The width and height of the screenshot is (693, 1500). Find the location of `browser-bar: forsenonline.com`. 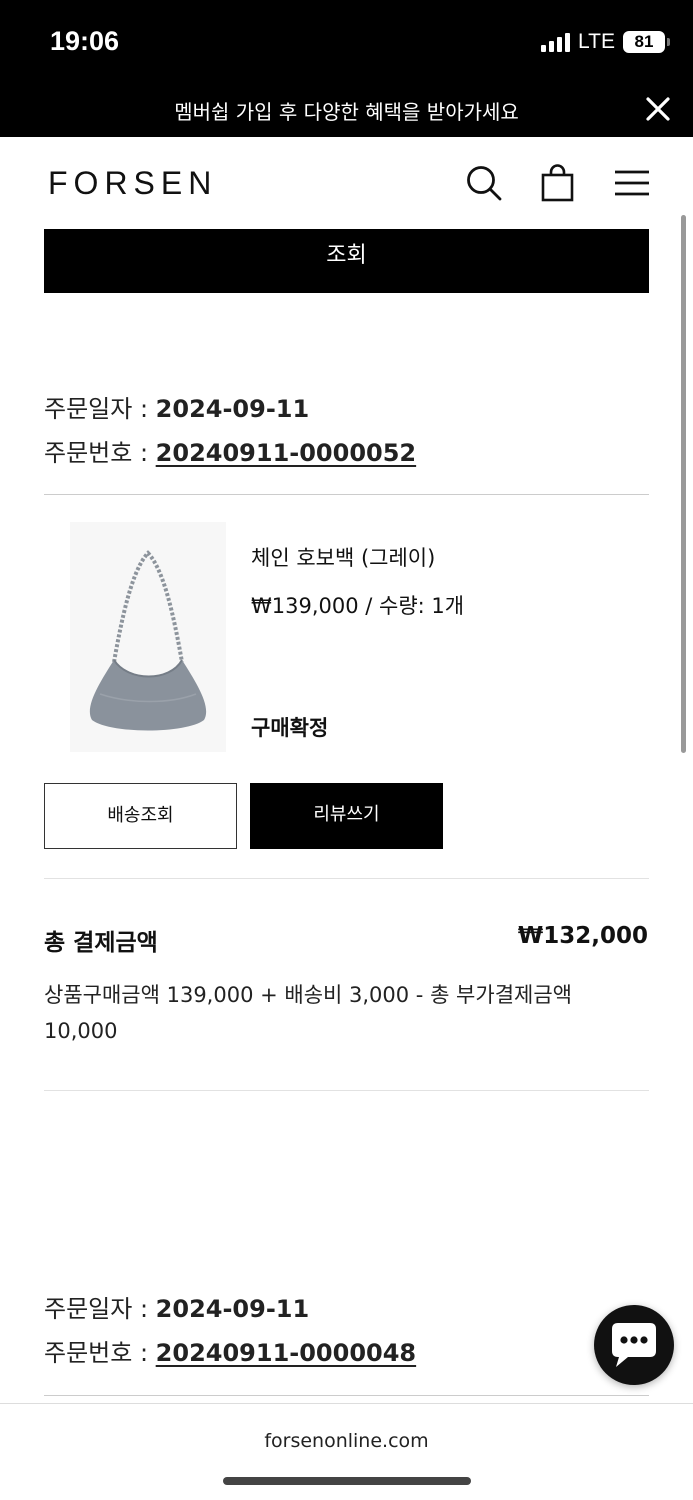

browser-bar: forsenonline.com is located at coordinates (346, 1451).